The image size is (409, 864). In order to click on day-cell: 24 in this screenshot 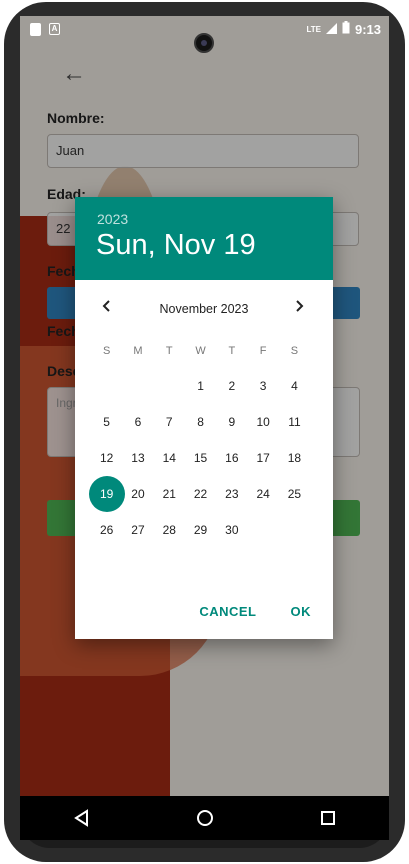, I will do `click(262, 494)`.